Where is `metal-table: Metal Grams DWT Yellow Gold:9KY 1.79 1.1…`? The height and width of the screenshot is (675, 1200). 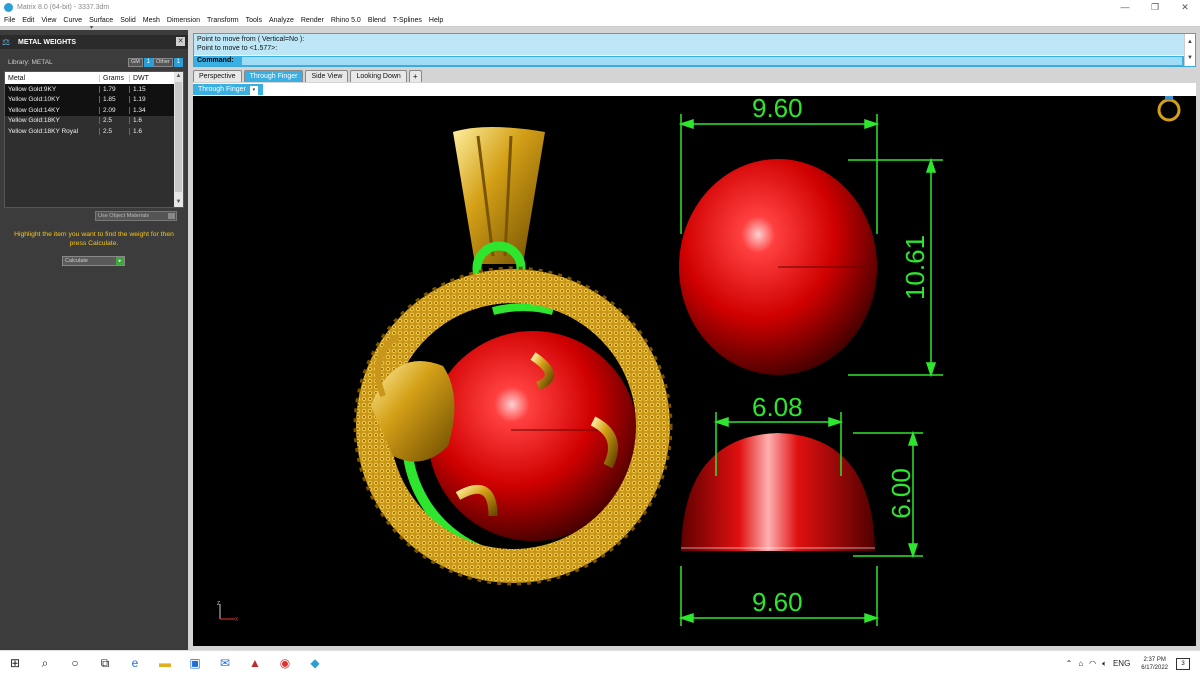
metal-table: Metal Grams DWT Yellow Gold:9KY 1.79 1.1… is located at coordinates (94, 139).